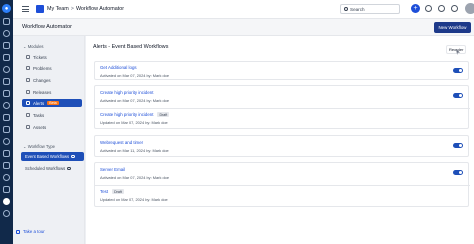  Describe the element at coordinates (52, 156) in the screenshot. I see `workflow-type-event: Event Based Workflows` at that location.